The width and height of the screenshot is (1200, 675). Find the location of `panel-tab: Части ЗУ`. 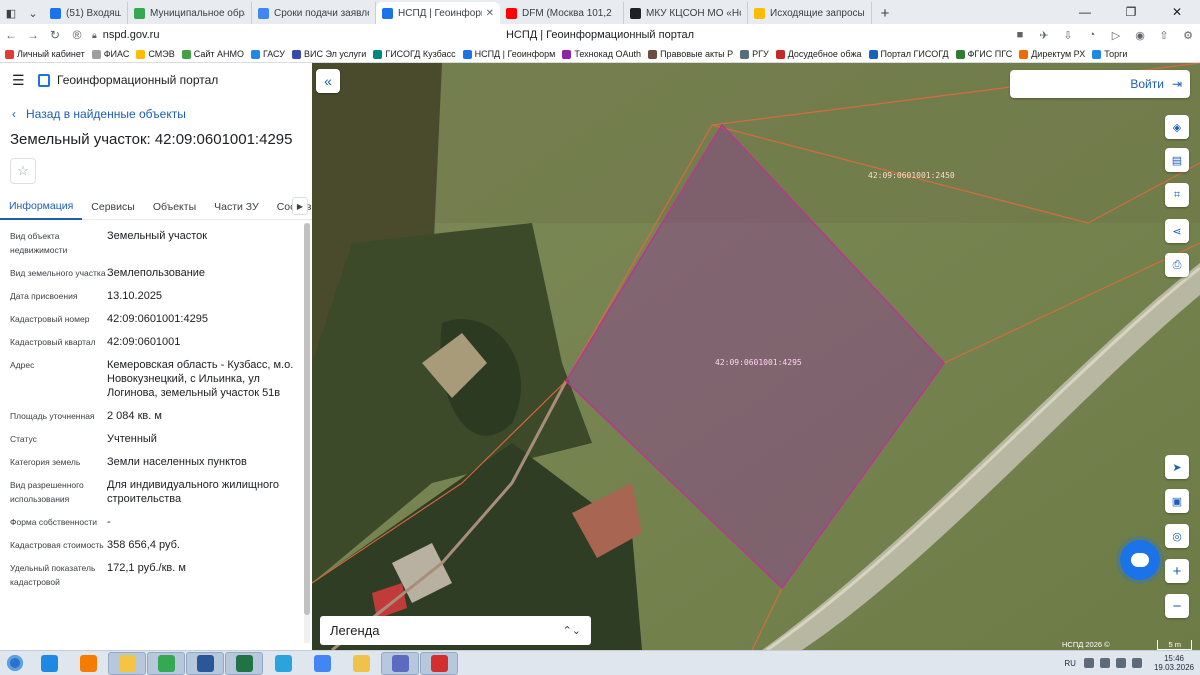

panel-tab: Части ЗУ is located at coordinates (236, 207).